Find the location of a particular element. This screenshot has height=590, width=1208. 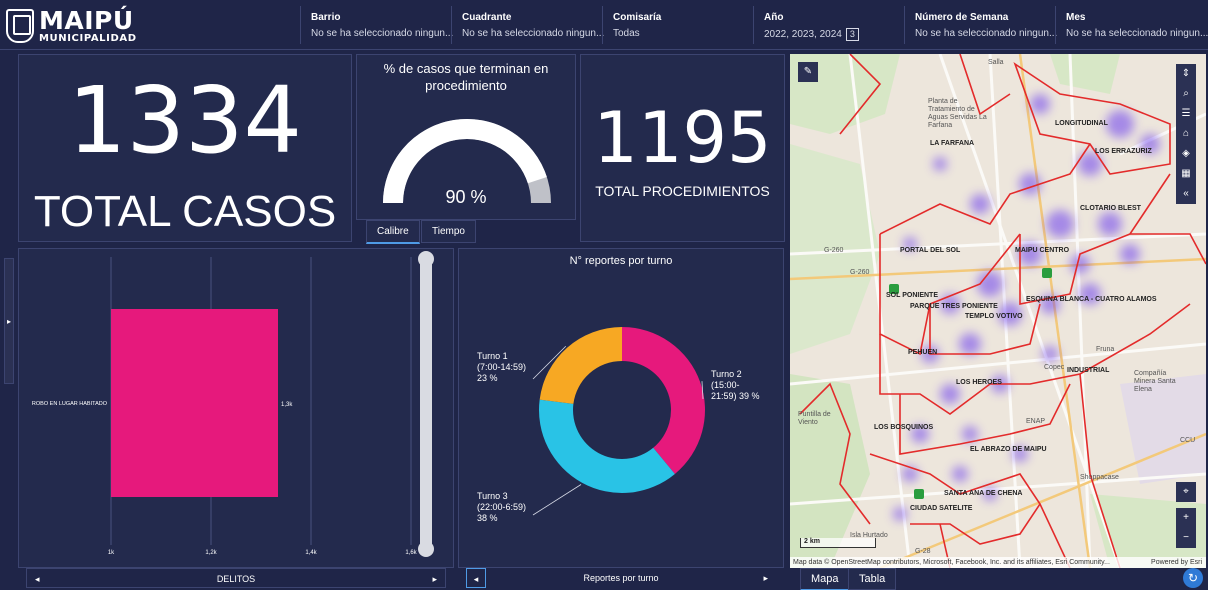

map-label: LOS HEROES is located at coordinates (979, 382).